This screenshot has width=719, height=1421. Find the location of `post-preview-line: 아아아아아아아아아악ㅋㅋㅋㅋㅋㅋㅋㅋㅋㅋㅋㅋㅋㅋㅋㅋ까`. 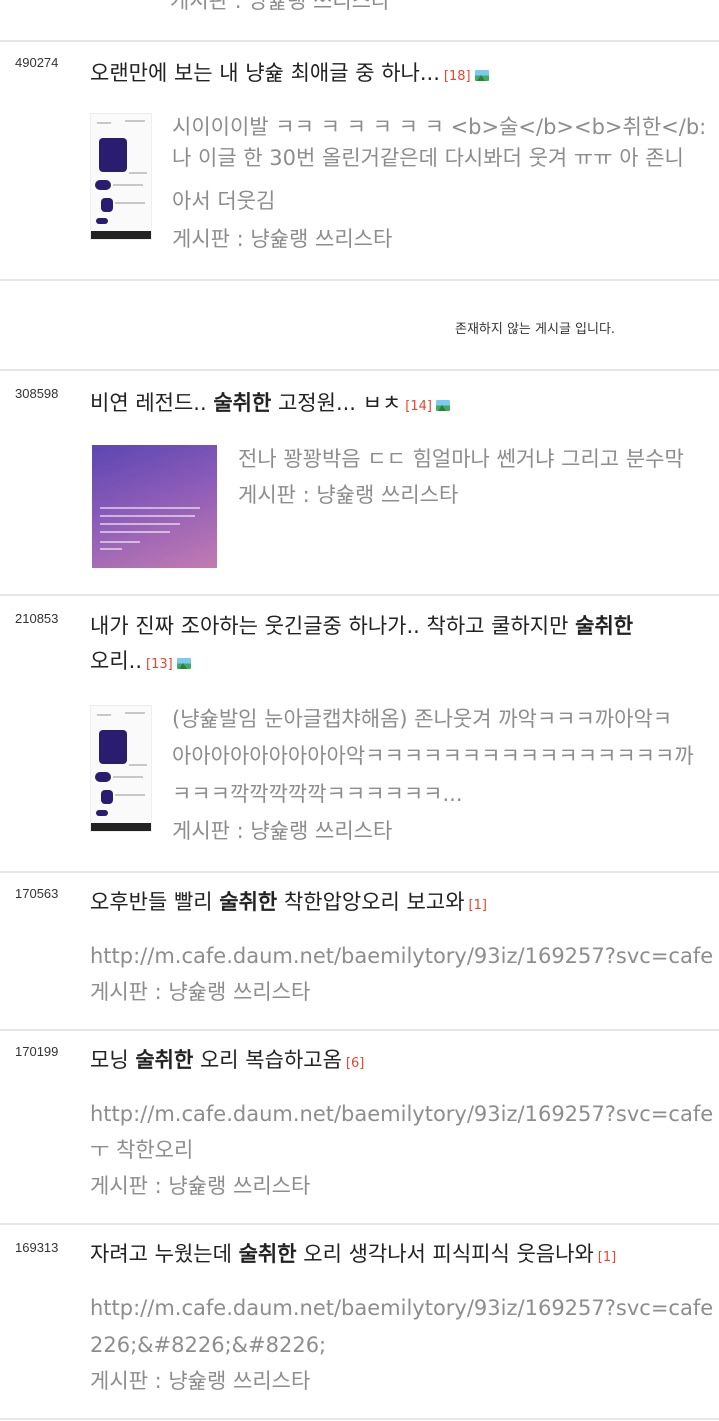

post-preview-line: 아아아아아아아아아악ㅋㅋㅋㅋㅋㅋㅋㅋㅋㅋㅋㅋㅋㅋㅋㅋ까 is located at coordinates (433, 756).